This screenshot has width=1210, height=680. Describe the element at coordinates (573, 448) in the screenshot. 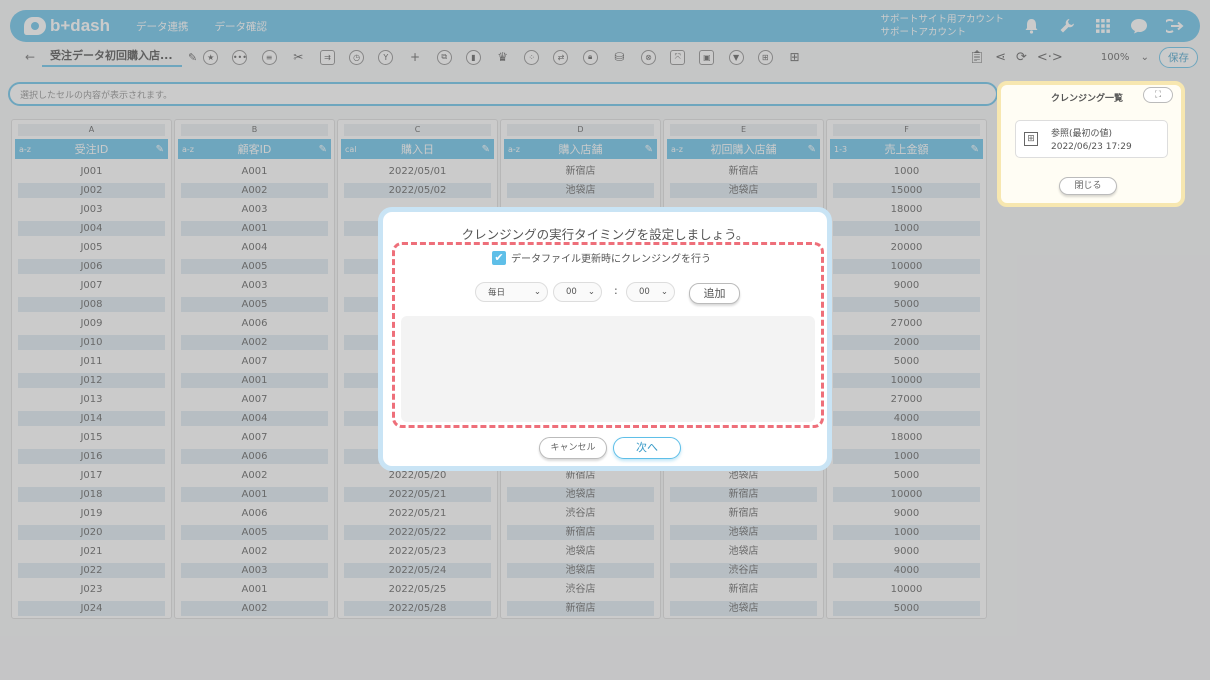

I see `cancel-button: キャンセル` at that location.